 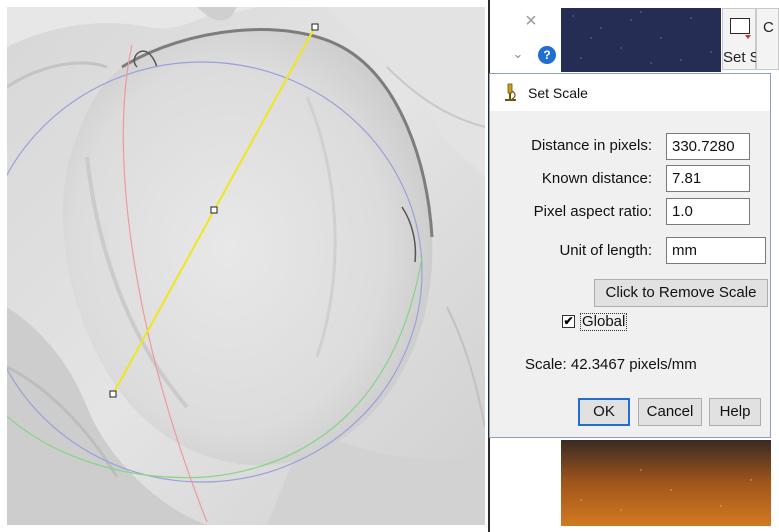 I want to click on dialog-titlebar: Set Scale, so click(x=630, y=92).